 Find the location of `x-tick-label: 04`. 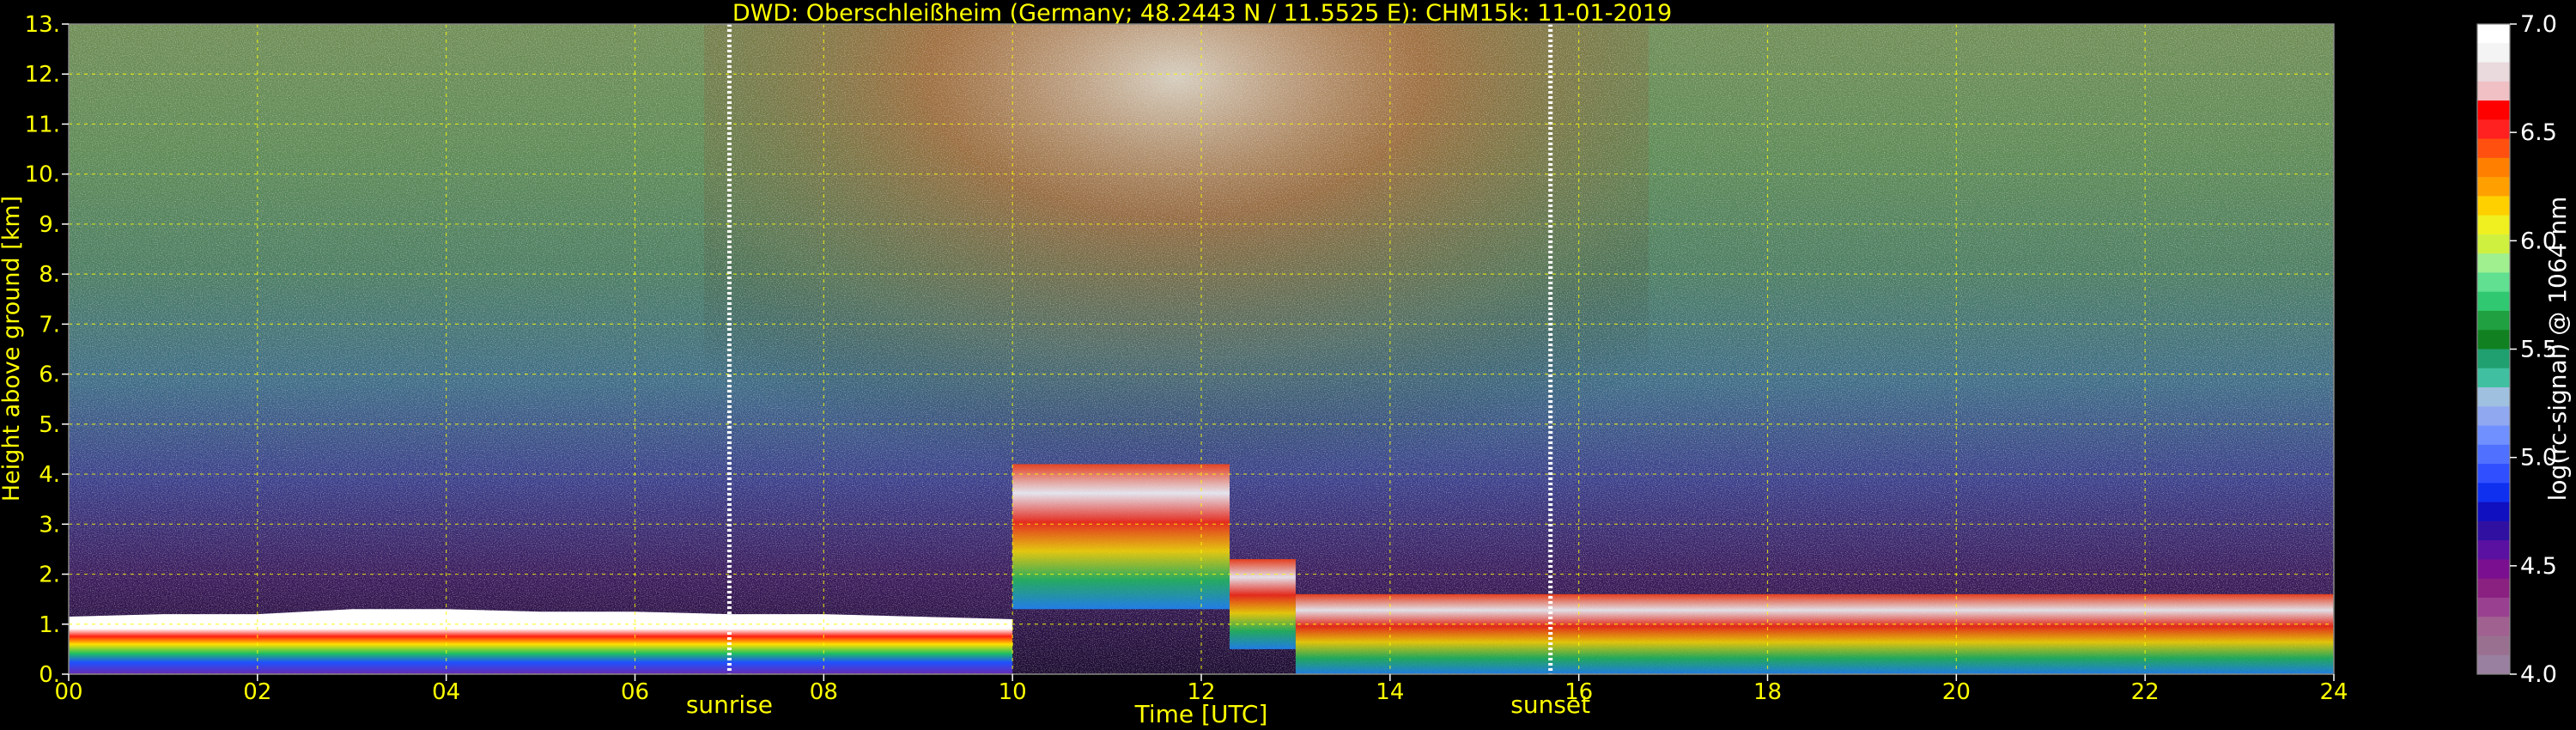

x-tick-label: 04 is located at coordinates (446, 692).